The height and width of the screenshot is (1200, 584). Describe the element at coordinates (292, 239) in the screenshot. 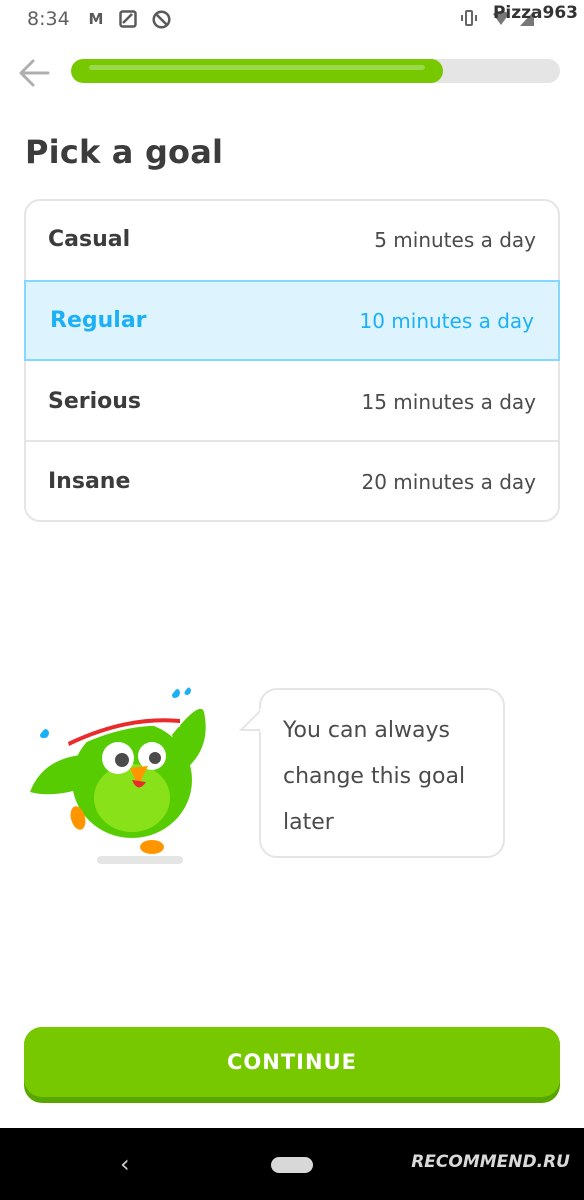

I see `goal-option-casual: Casual 5 minutes a day` at that location.